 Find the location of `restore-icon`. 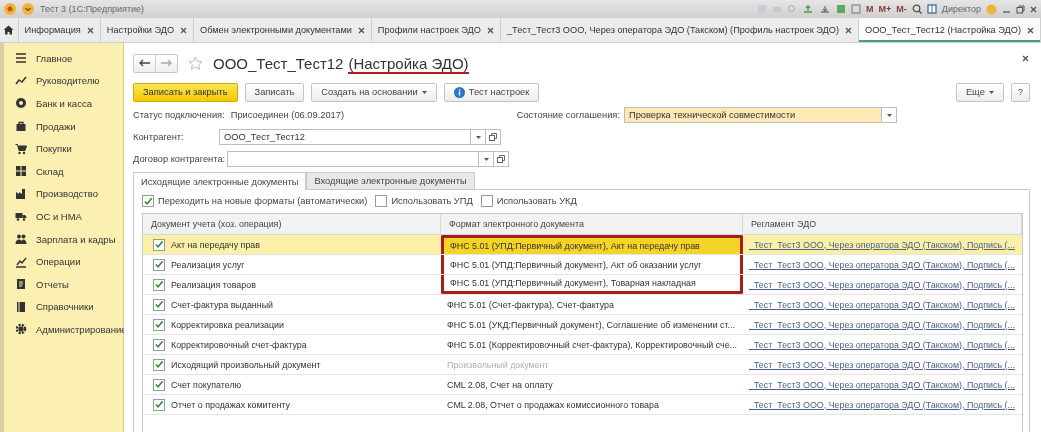

restore-icon is located at coordinates (1020, 9).